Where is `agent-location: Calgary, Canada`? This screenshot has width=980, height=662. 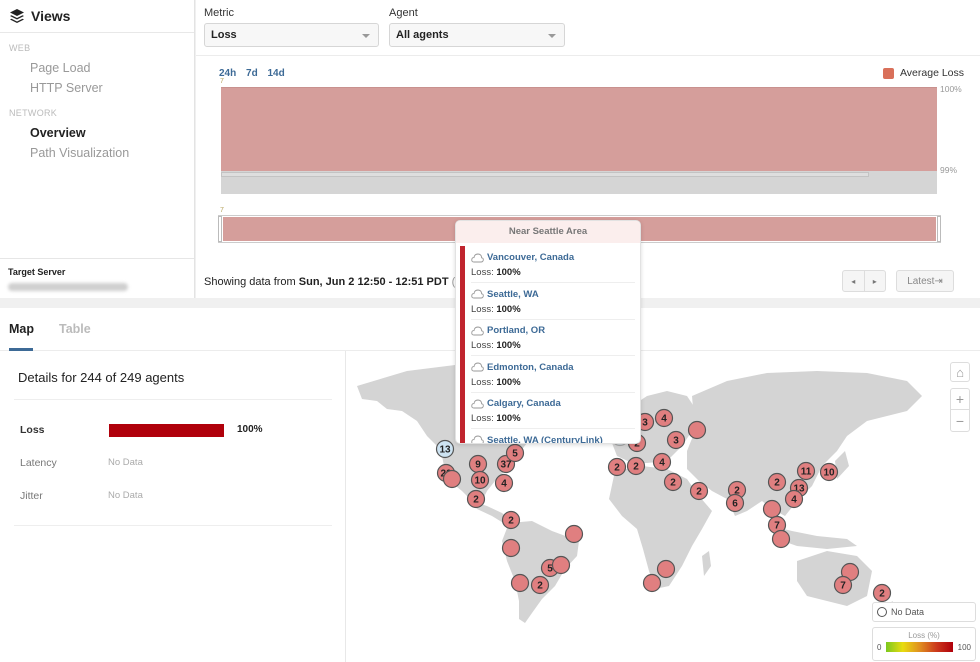 agent-location: Calgary, Canada is located at coordinates (553, 403).